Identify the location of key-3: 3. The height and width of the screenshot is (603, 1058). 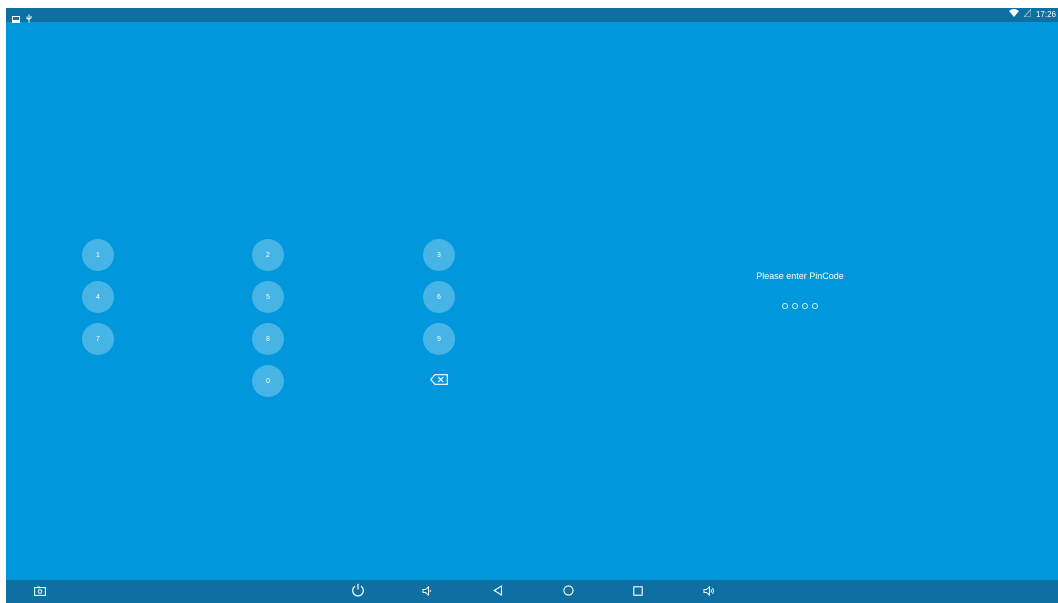
(439, 255).